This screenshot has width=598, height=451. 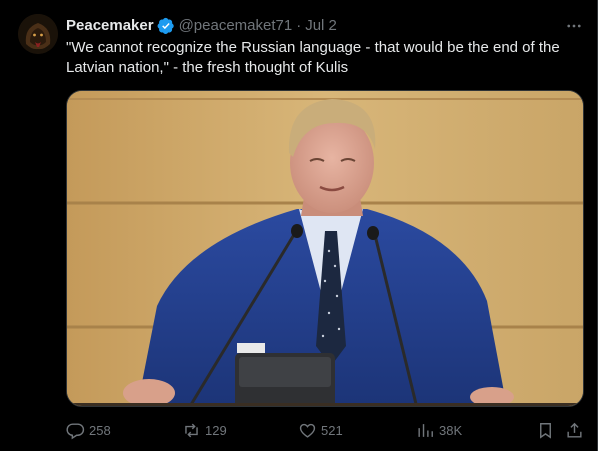 I want to click on like-count: 521, so click(x=332, y=430).